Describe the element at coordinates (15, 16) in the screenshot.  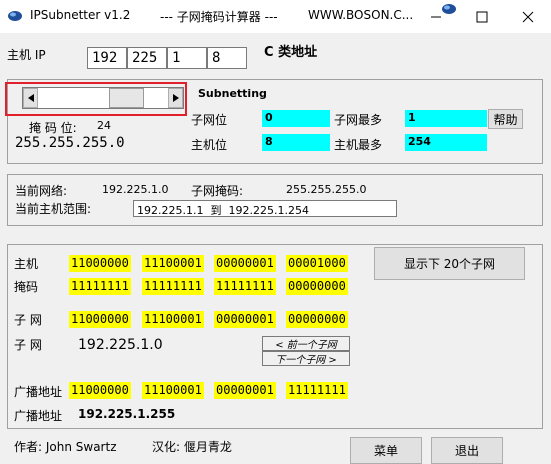
I see `app-icon` at that location.